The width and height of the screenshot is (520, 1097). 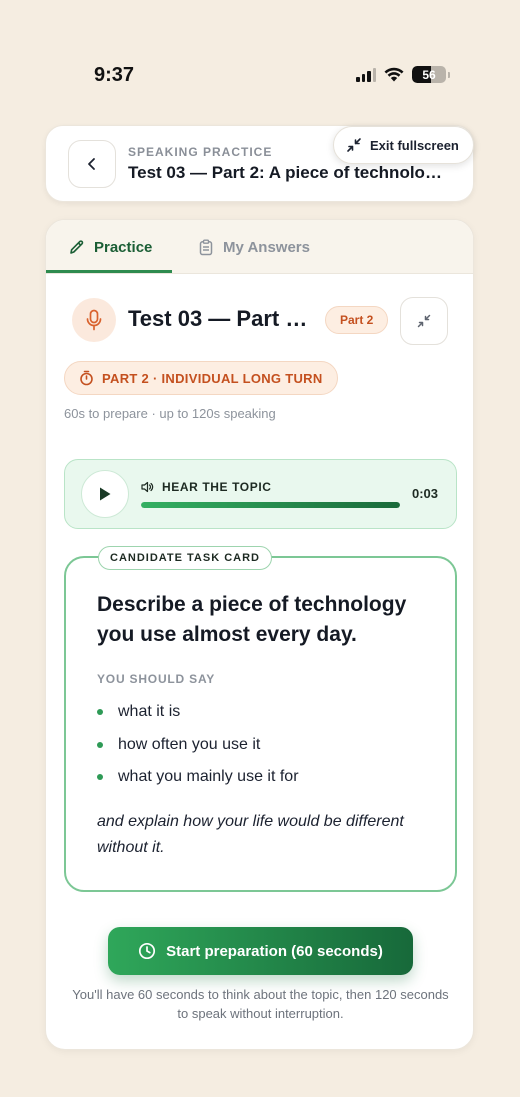 What do you see at coordinates (149, 712) in the screenshot?
I see `bullet-text: what it is` at bounding box center [149, 712].